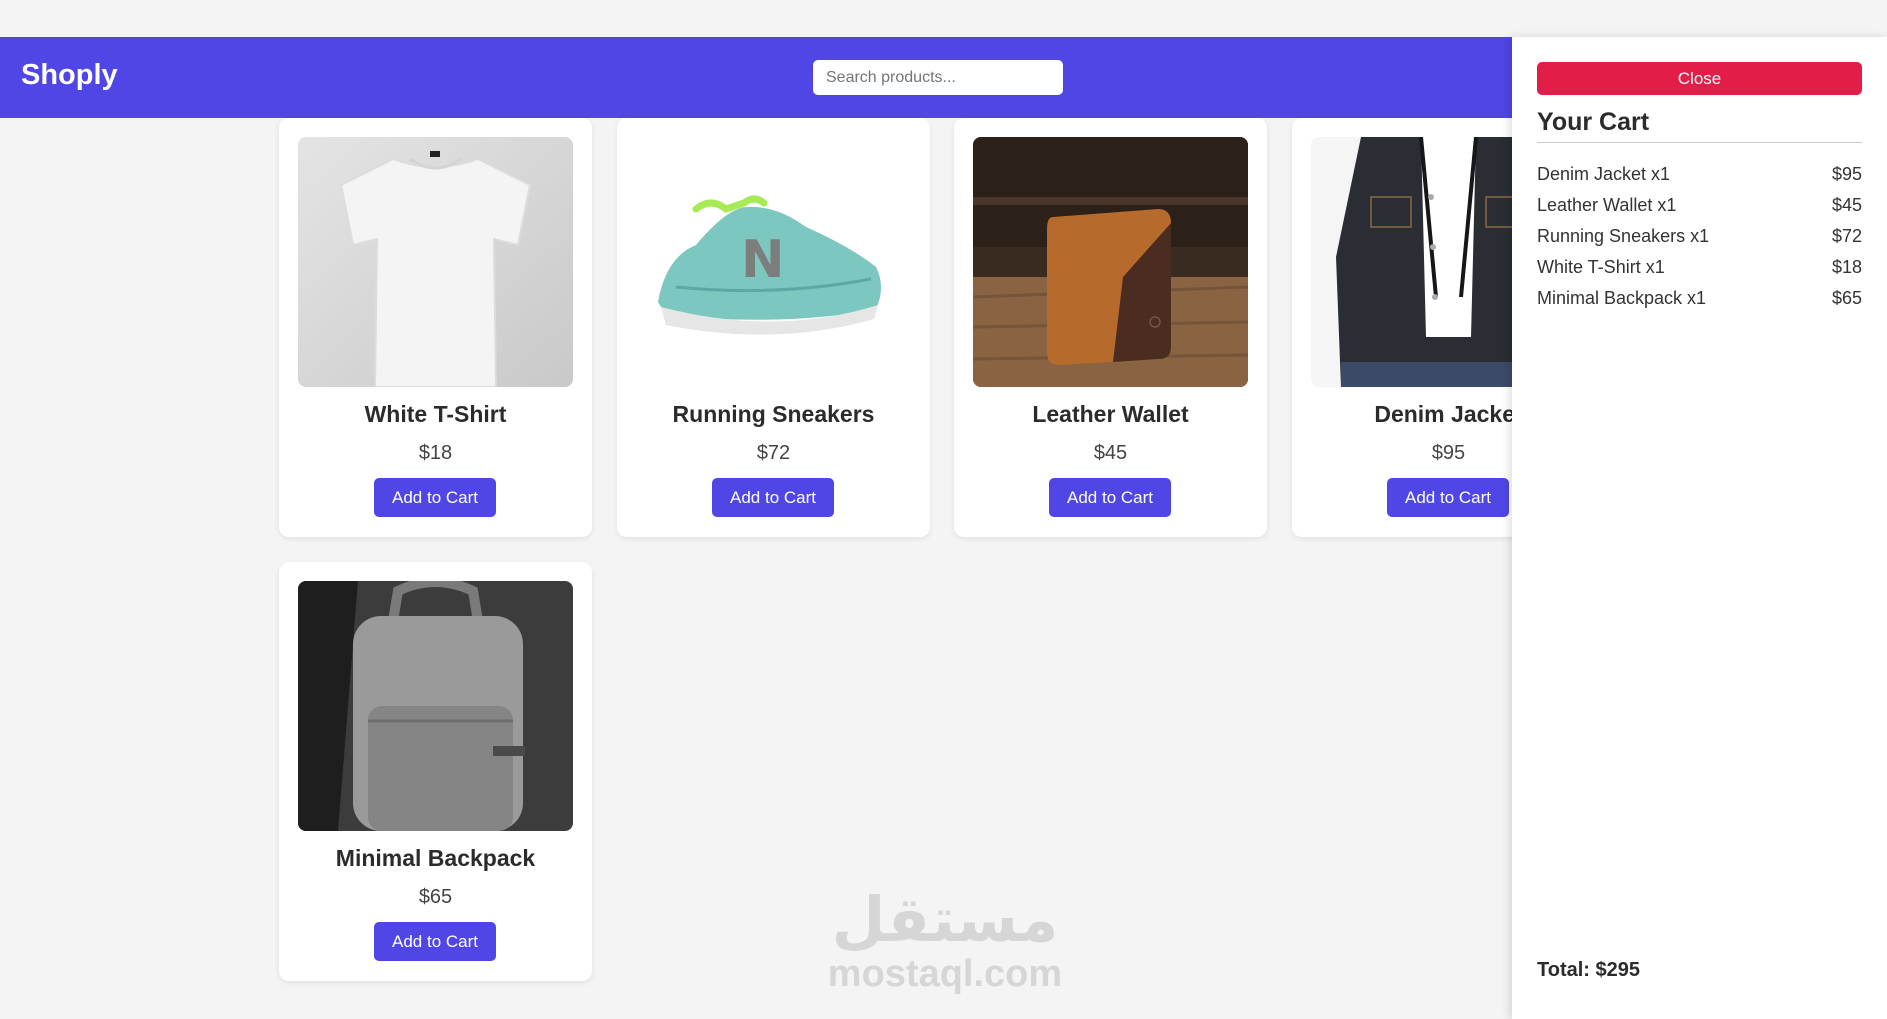  What do you see at coordinates (1846, 174) in the screenshot?
I see `cart-item-price: $95` at bounding box center [1846, 174].